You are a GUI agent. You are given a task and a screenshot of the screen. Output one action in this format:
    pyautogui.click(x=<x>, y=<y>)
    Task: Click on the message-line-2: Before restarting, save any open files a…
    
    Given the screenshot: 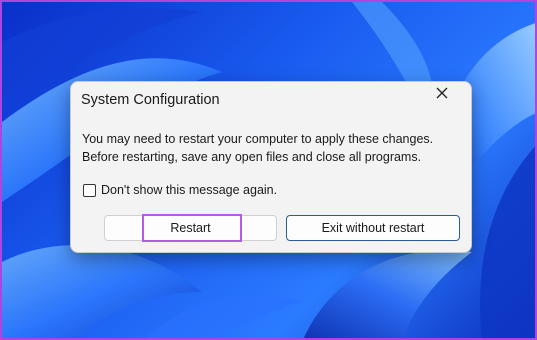 What is the action you would take?
    pyautogui.click(x=252, y=157)
    